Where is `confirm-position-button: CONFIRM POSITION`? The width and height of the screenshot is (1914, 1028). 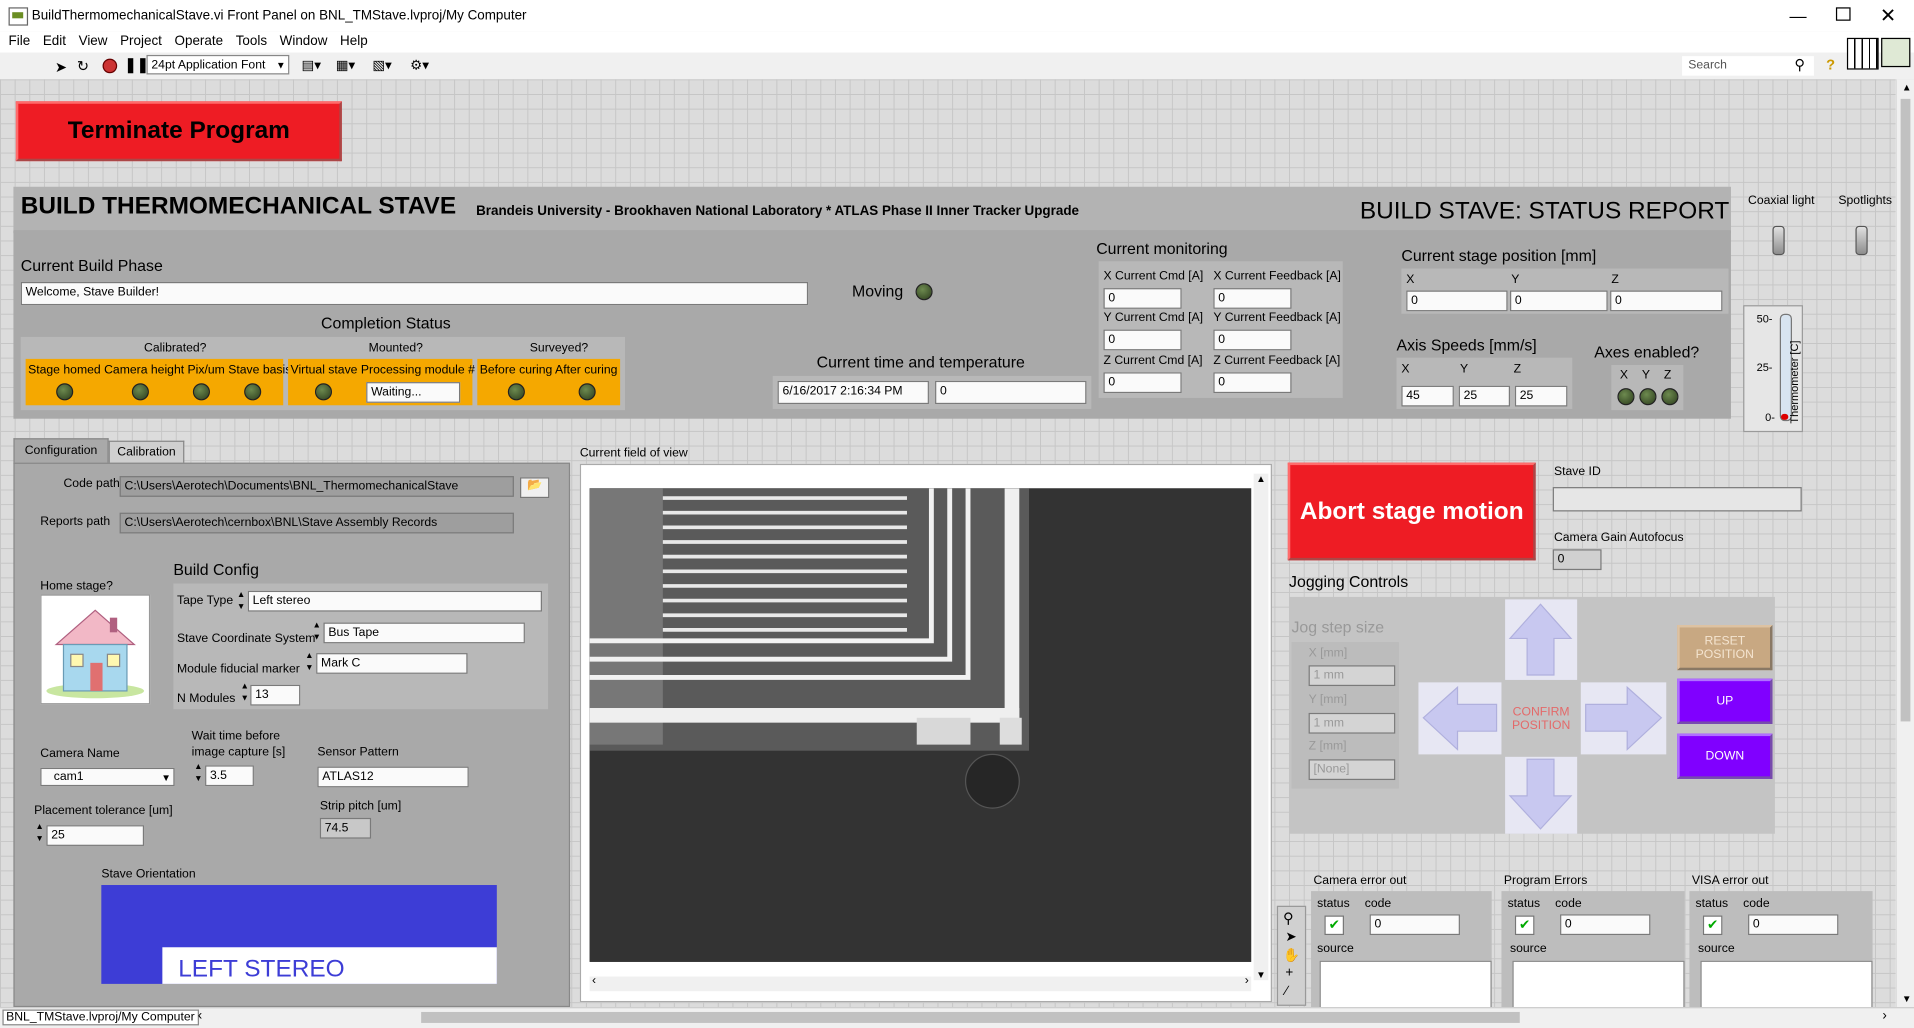
confirm-position-button: CONFIRM POSITION is located at coordinates (1541, 718).